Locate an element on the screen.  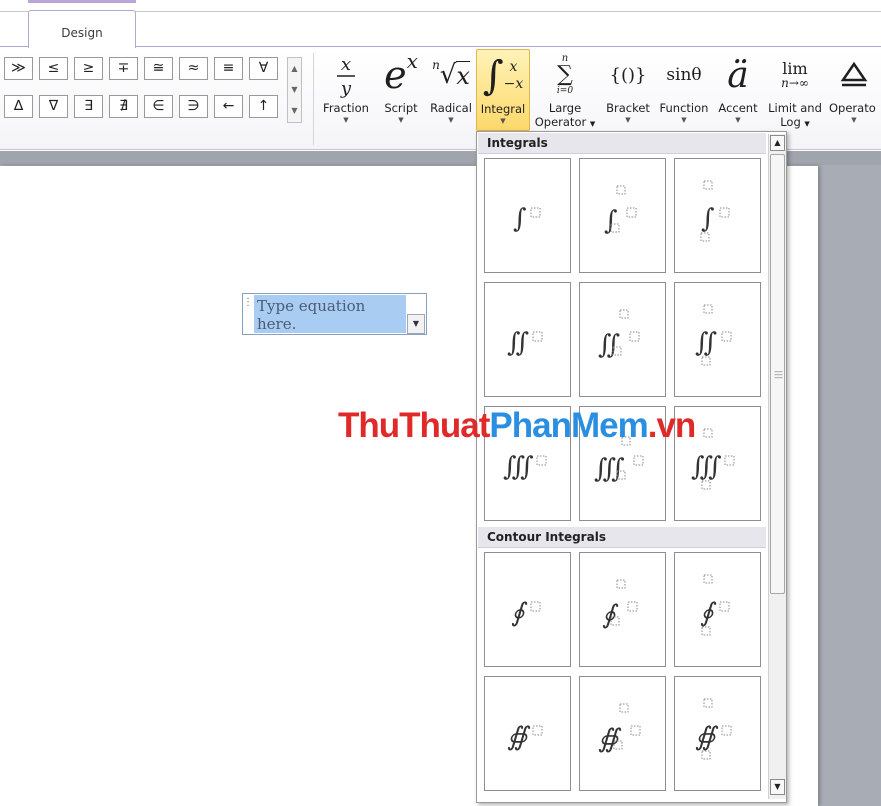
radical-label: Radical is located at coordinates (451, 108).